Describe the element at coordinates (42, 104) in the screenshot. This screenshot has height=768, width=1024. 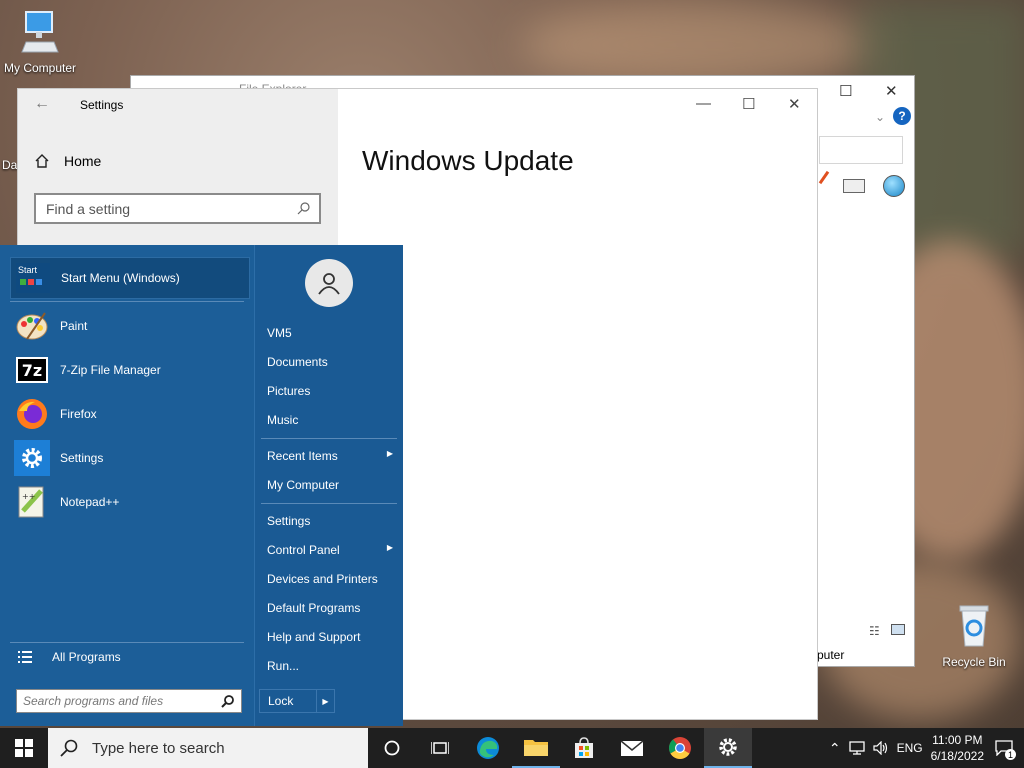
I see `back-arrow-icon: ←` at that location.